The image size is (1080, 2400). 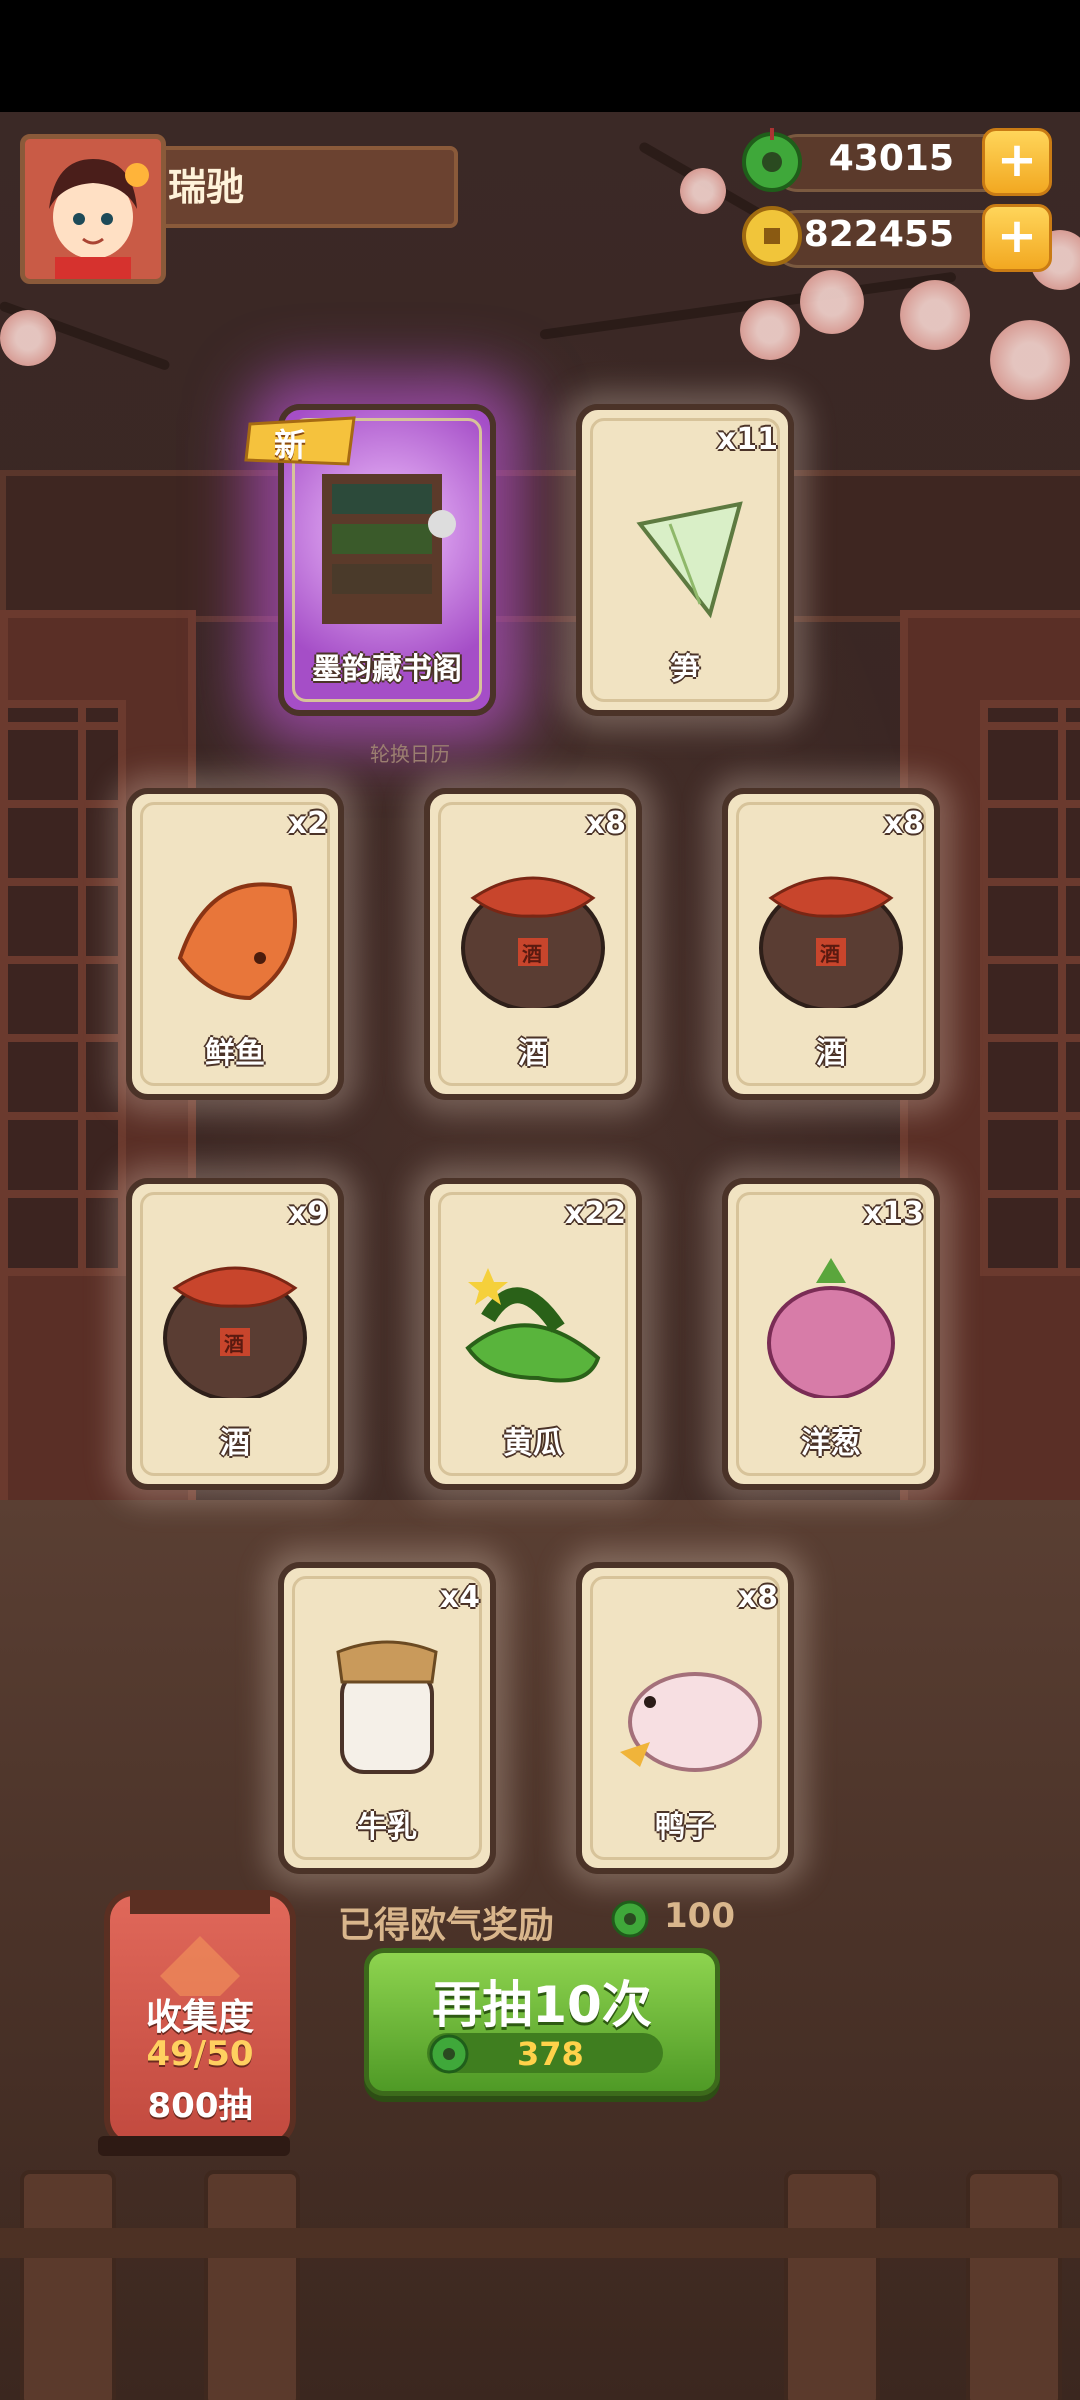 I want to click on left-window-lattice, so click(x=63, y=988).